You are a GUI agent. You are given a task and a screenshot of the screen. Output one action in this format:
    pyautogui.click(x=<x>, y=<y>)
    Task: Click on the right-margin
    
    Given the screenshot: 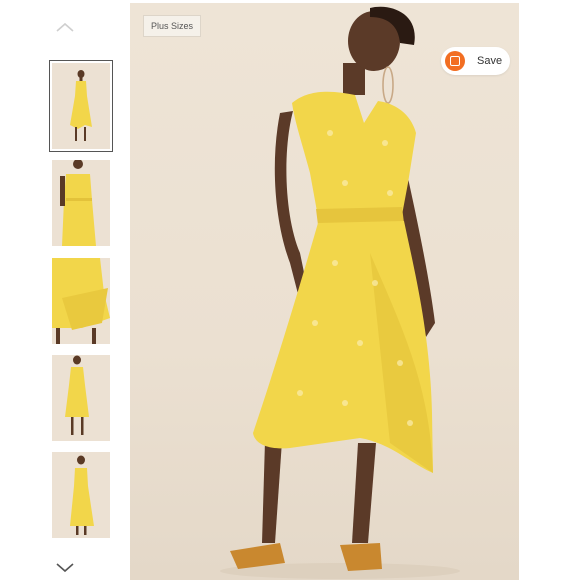 What is the action you would take?
    pyautogui.click(x=549, y=290)
    